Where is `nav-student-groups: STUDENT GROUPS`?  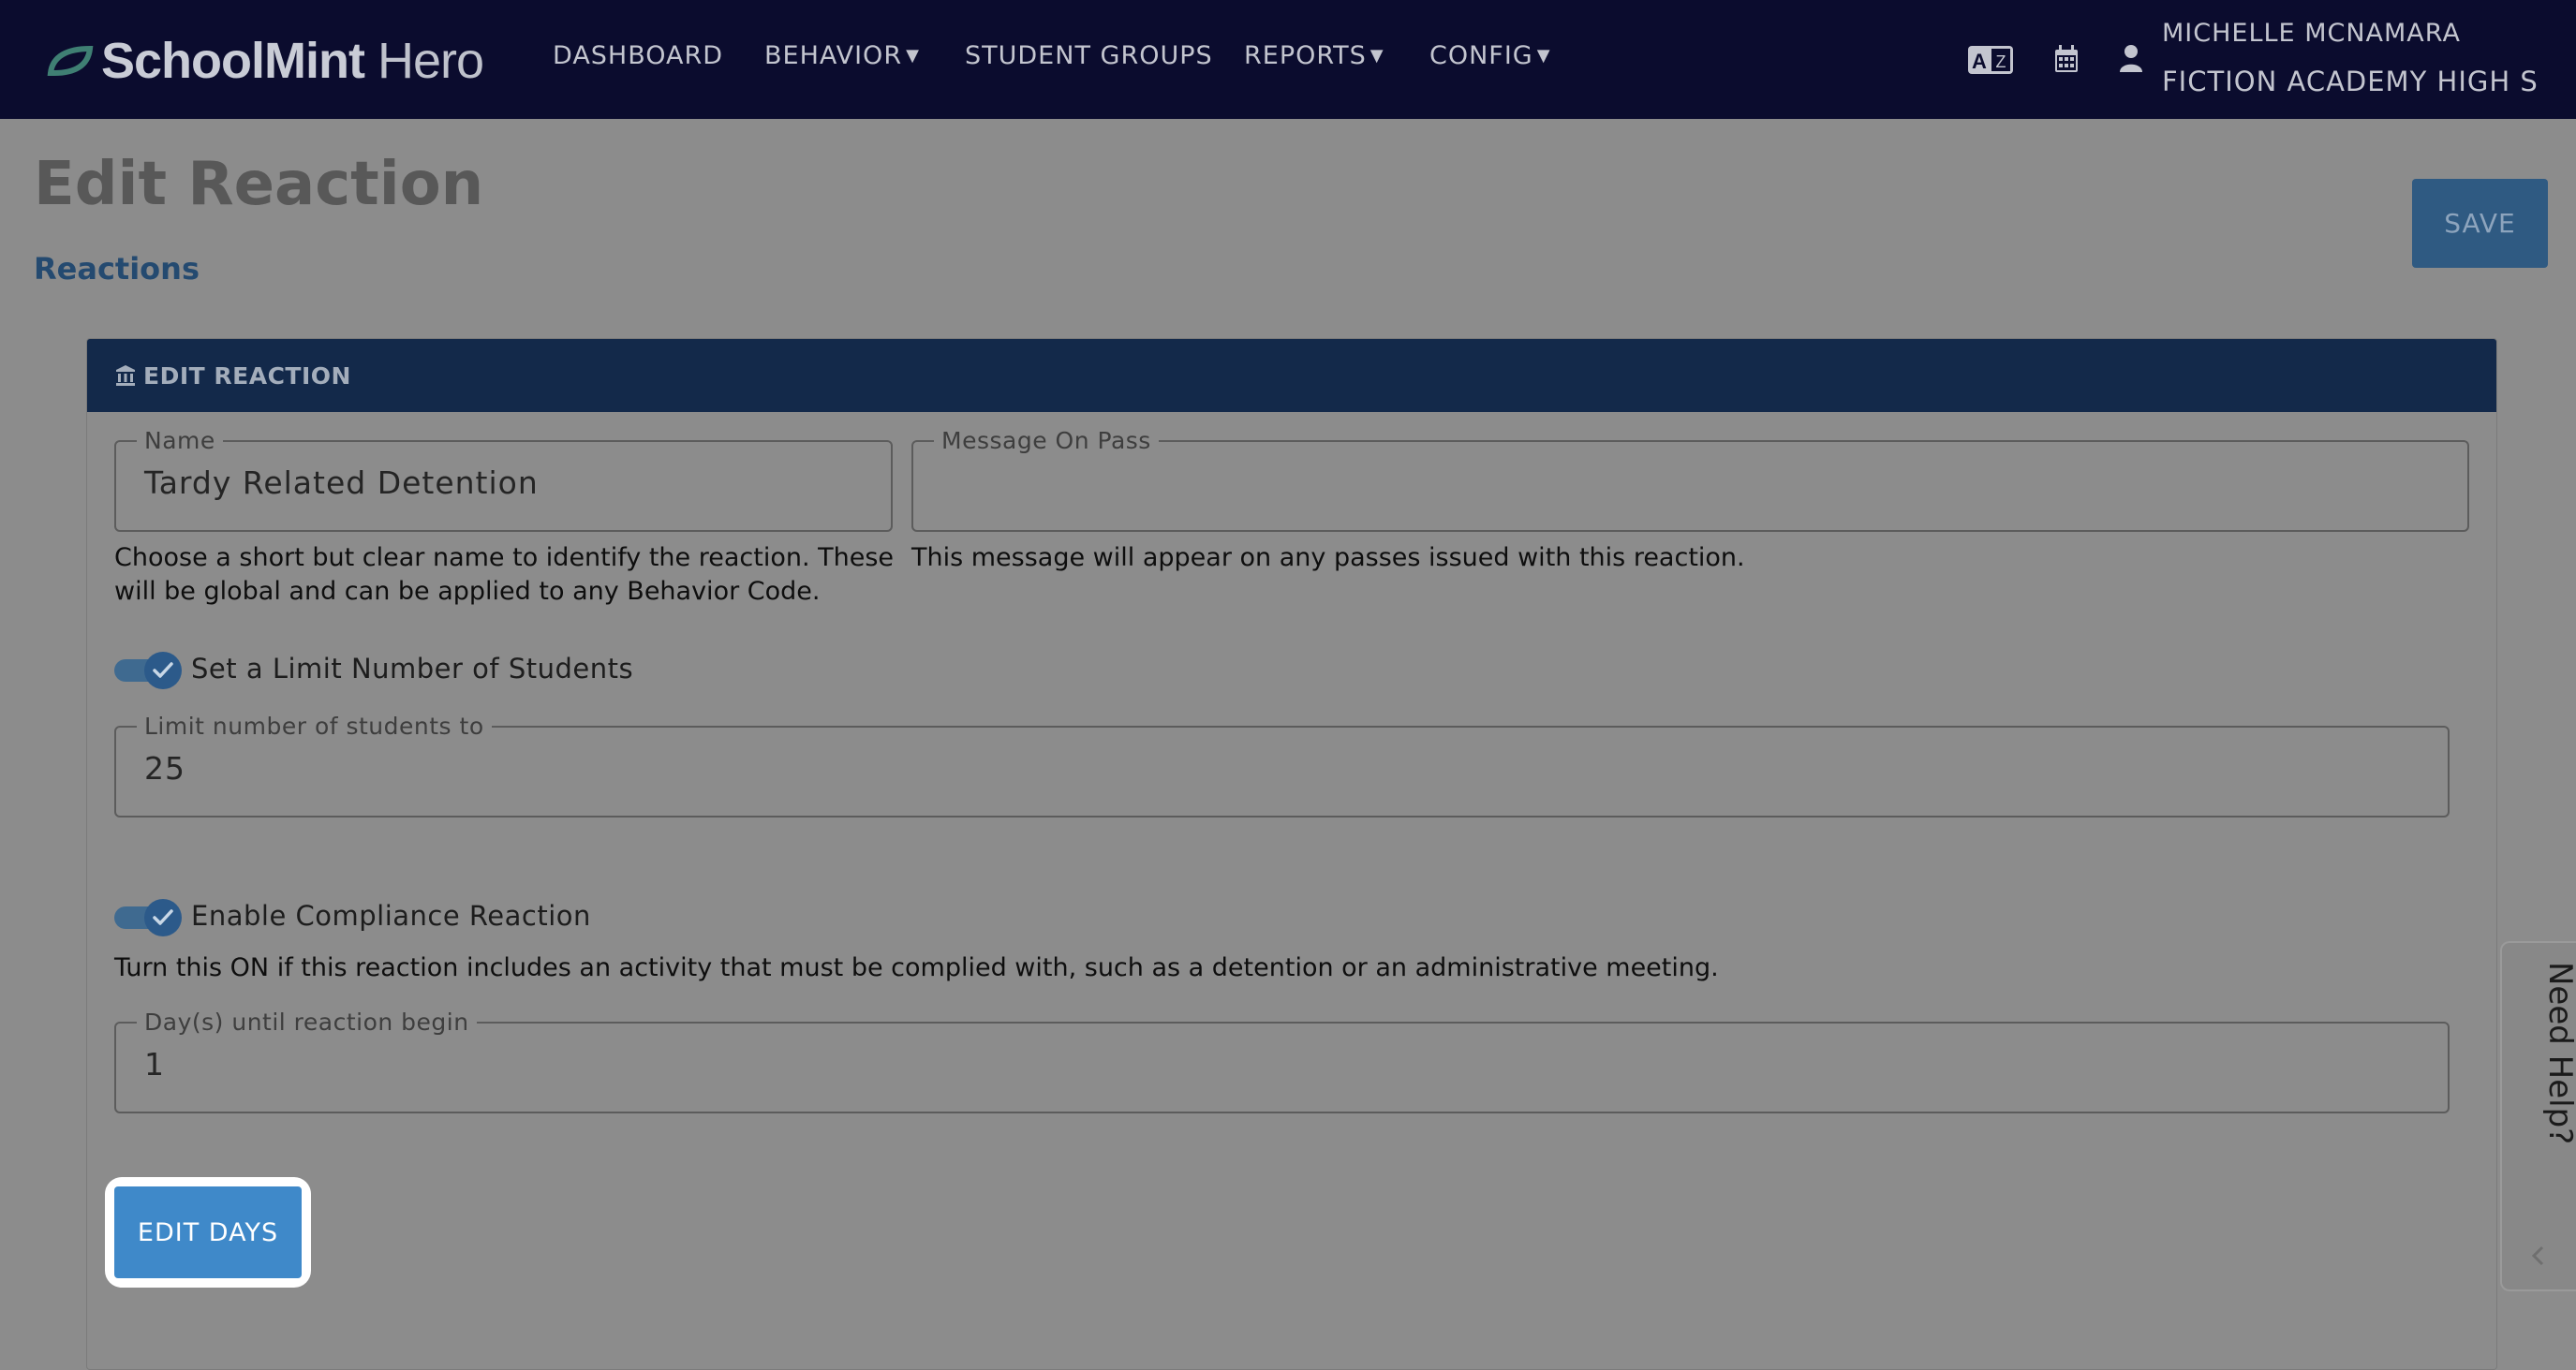 nav-student-groups: STUDENT GROUPS is located at coordinates (1089, 56).